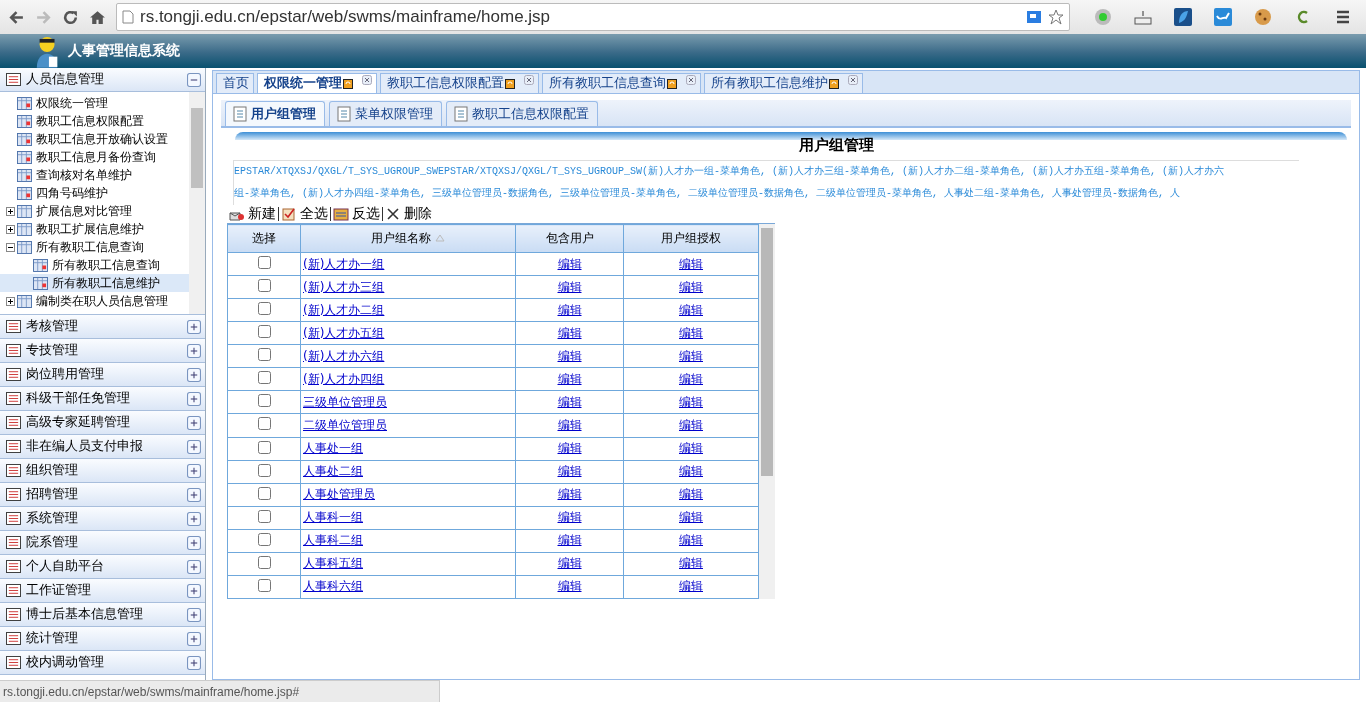  I want to click on sidebar-section-header: 院系管理, so click(102, 543).